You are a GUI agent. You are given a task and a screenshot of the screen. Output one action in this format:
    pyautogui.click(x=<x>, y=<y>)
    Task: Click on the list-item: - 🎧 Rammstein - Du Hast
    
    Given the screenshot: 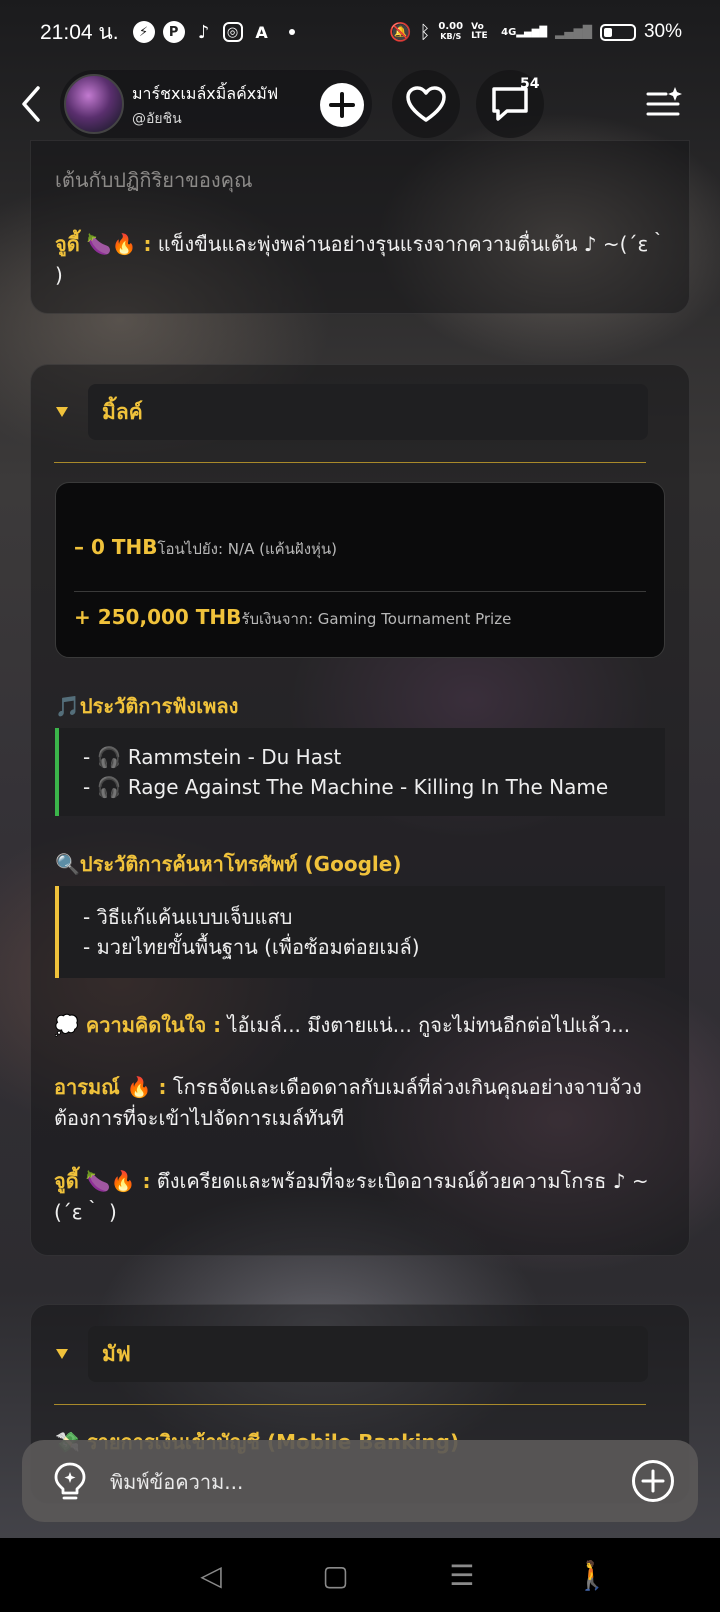 What is the action you would take?
    pyautogui.click(x=212, y=757)
    